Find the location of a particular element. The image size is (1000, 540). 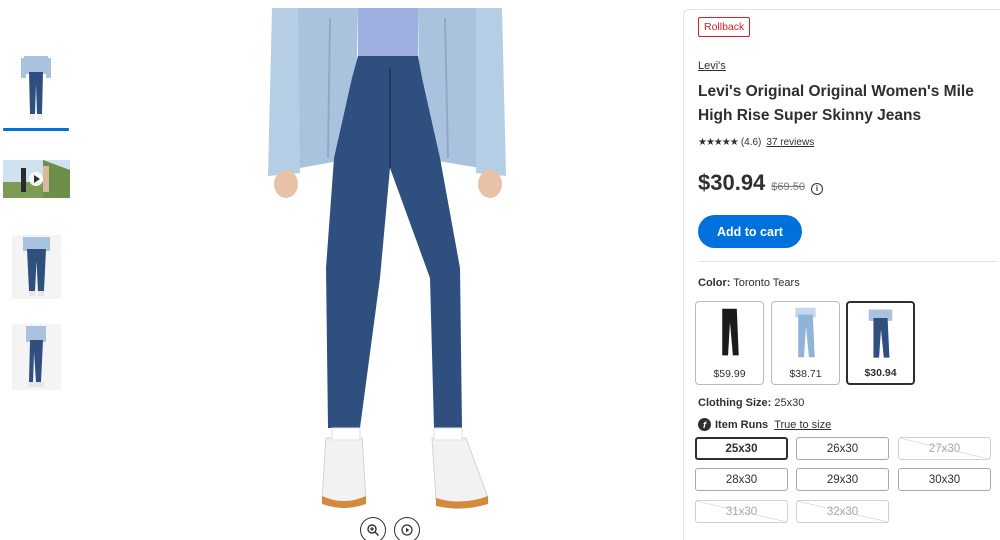

play-icon is located at coordinates (407, 530).